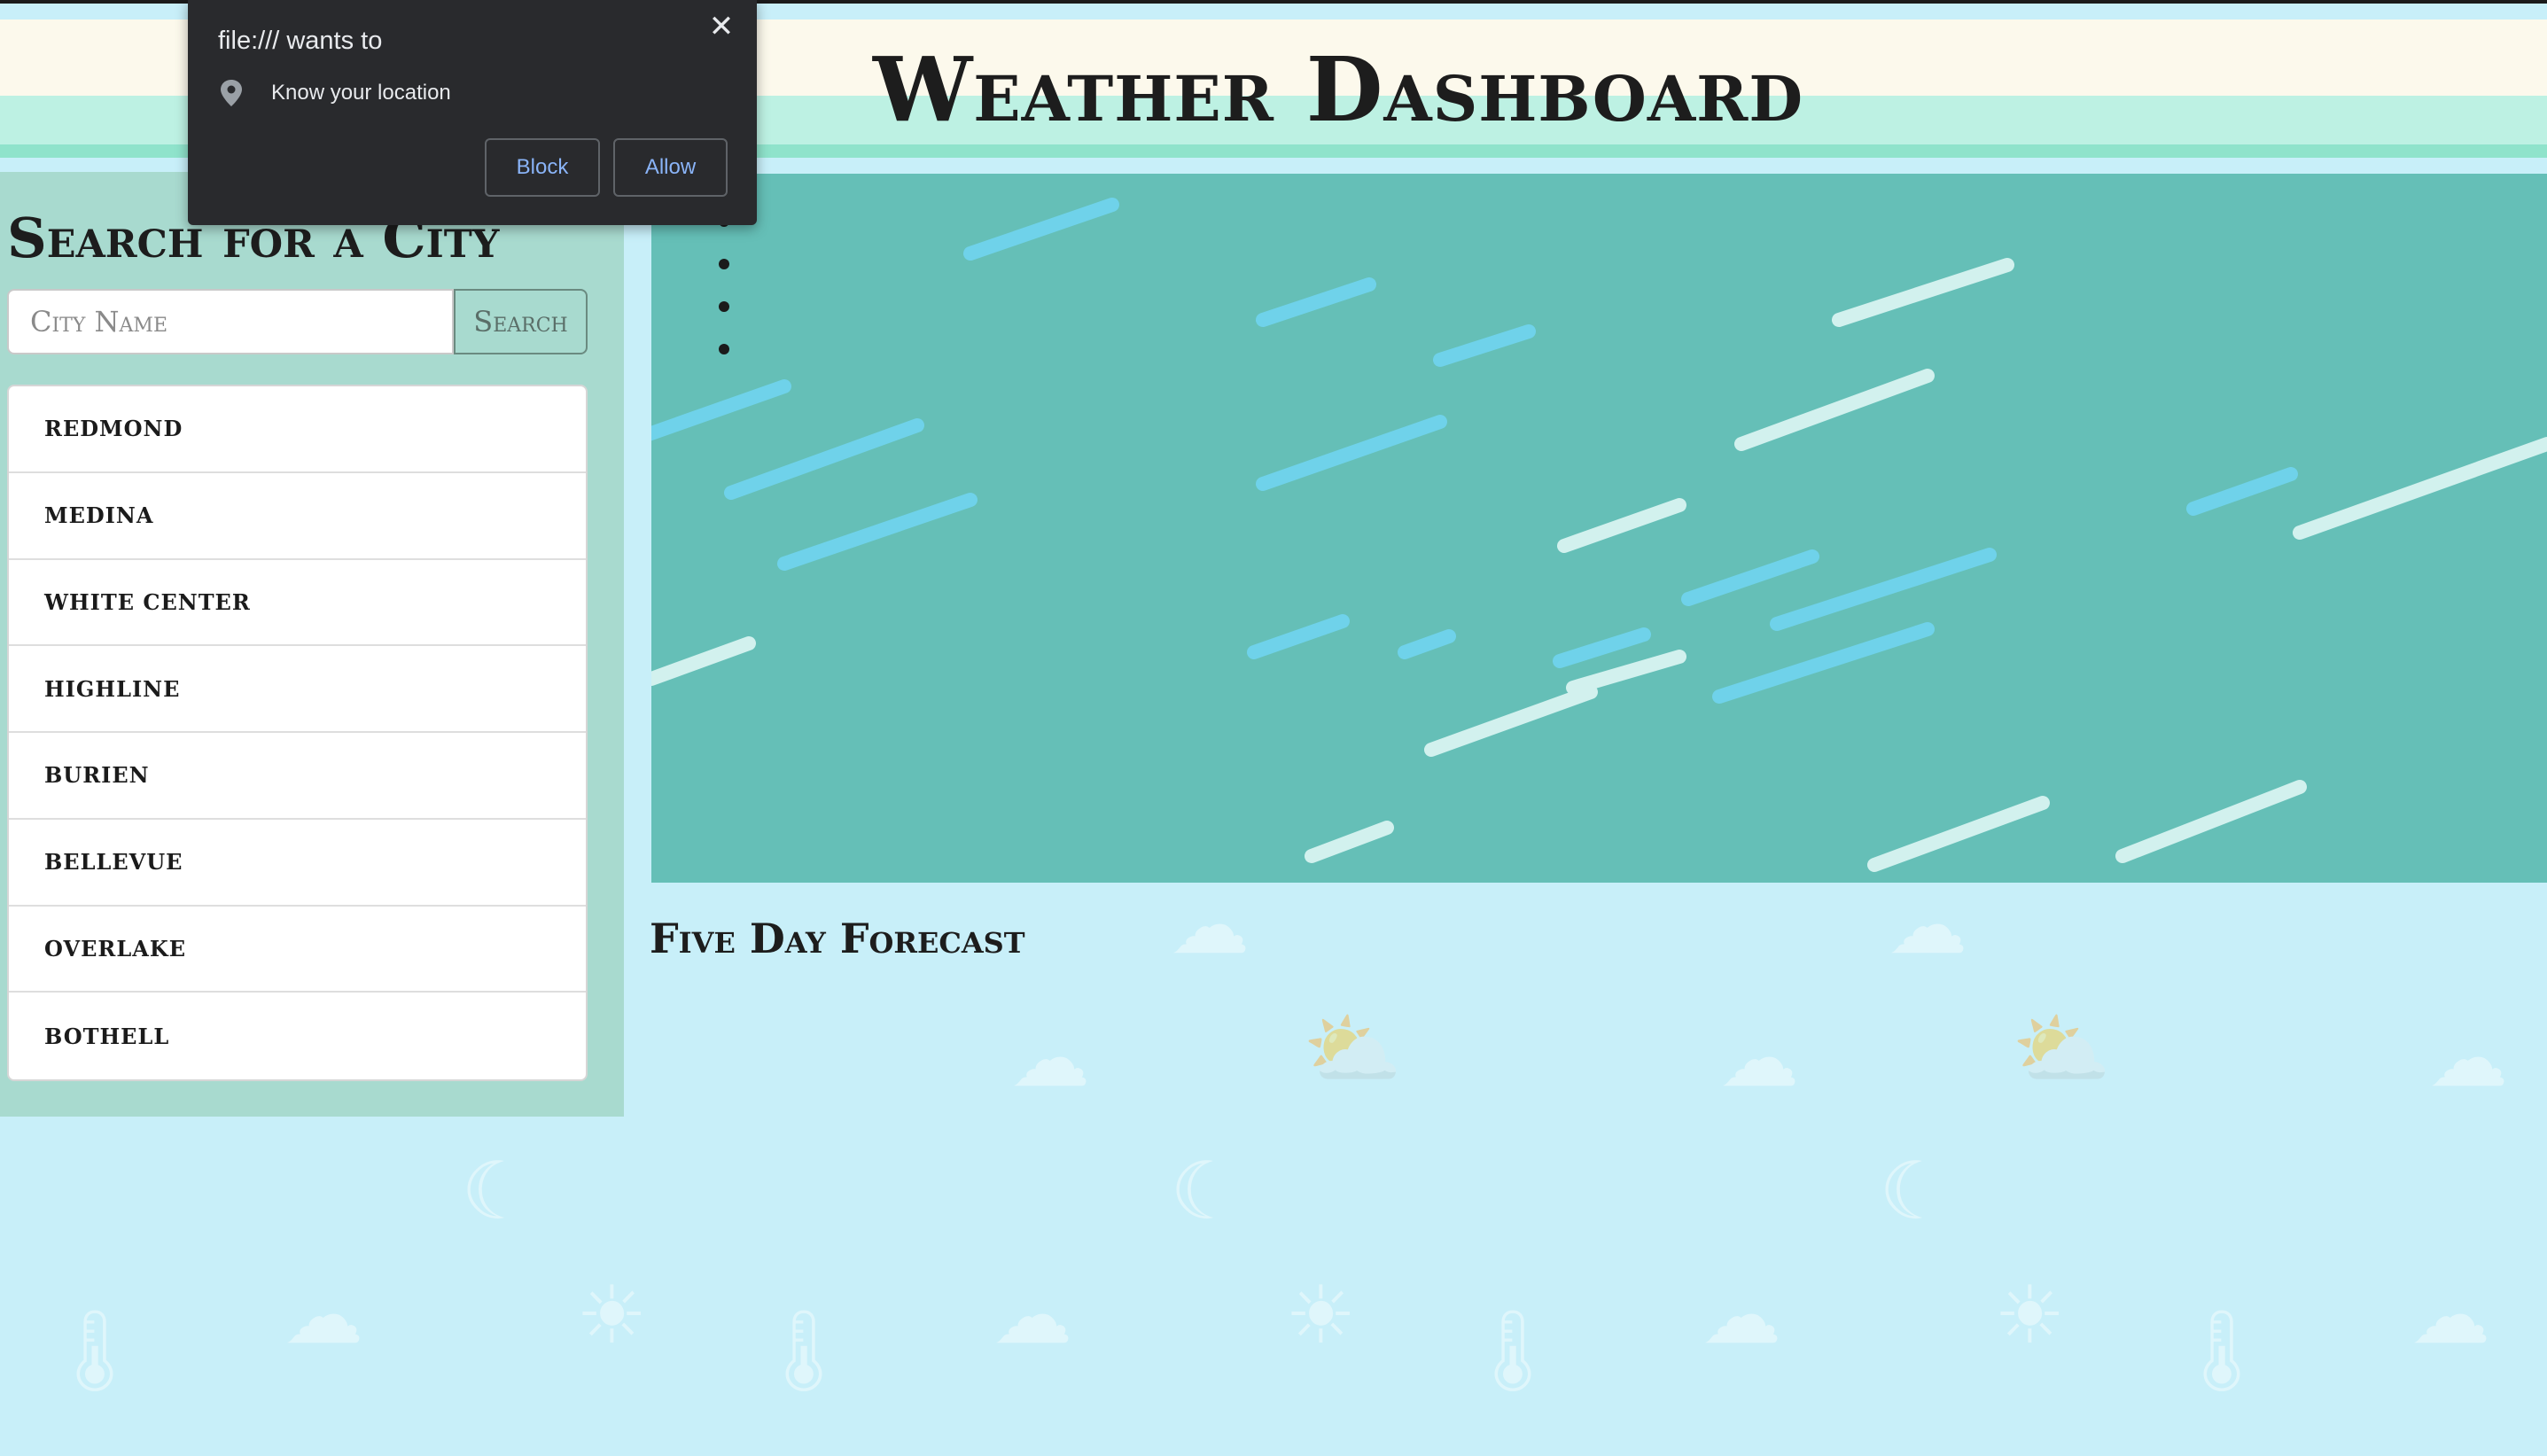 The height and width of the screenshot is (1456, 2547). What do you see at coordinates (521, 321) in the screenshot?
I see `search-button: Search` at bounding box center [521, 321].